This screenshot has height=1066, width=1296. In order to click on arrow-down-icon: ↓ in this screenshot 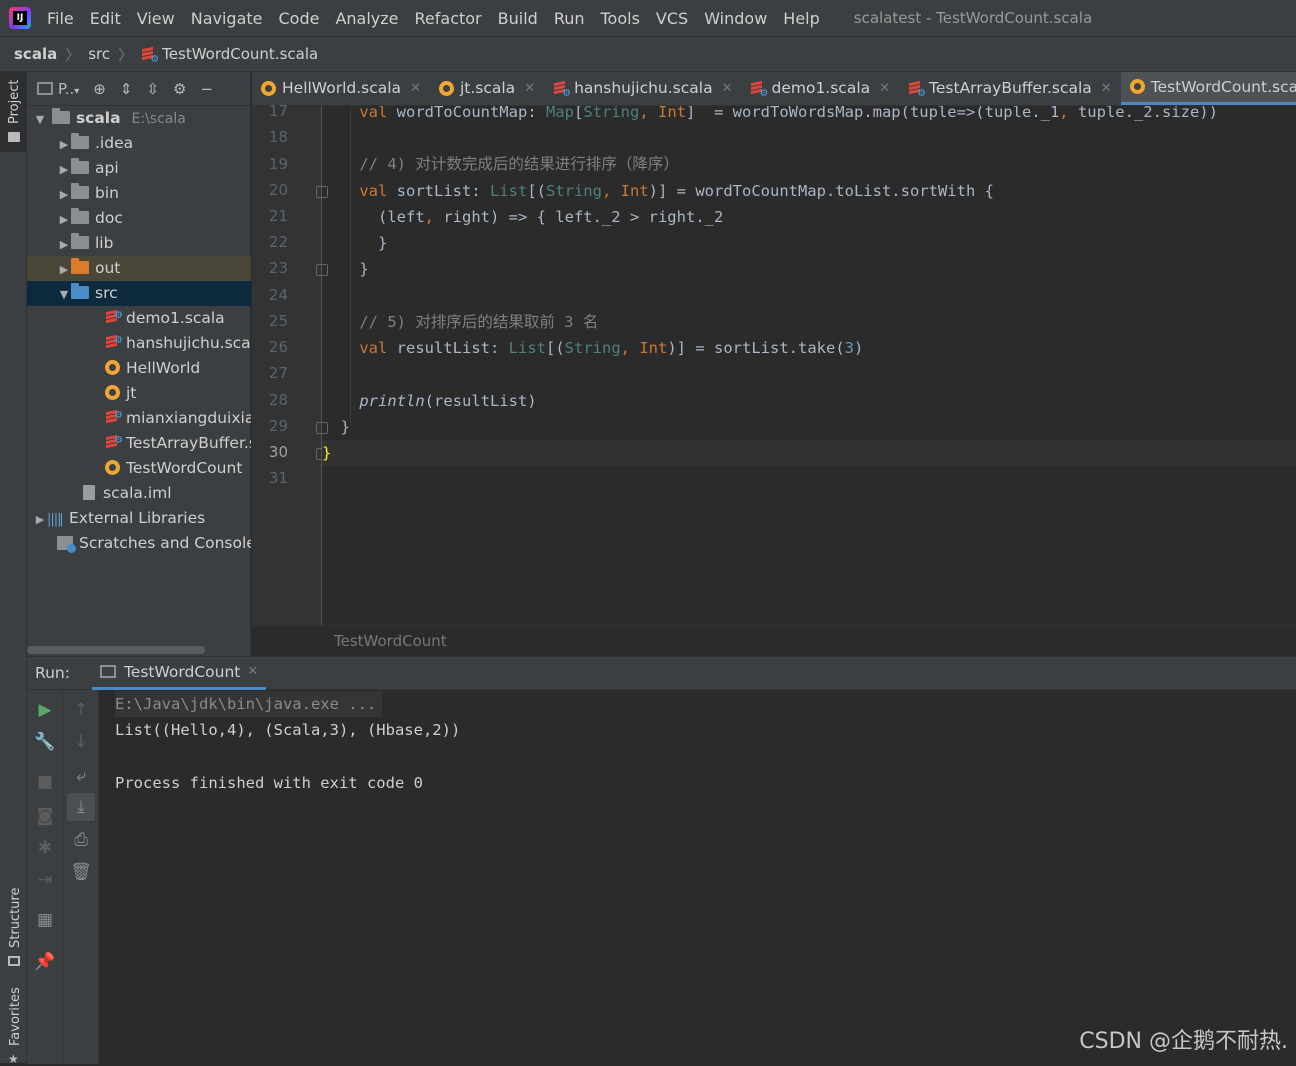, I will do `click(81, 742)`.